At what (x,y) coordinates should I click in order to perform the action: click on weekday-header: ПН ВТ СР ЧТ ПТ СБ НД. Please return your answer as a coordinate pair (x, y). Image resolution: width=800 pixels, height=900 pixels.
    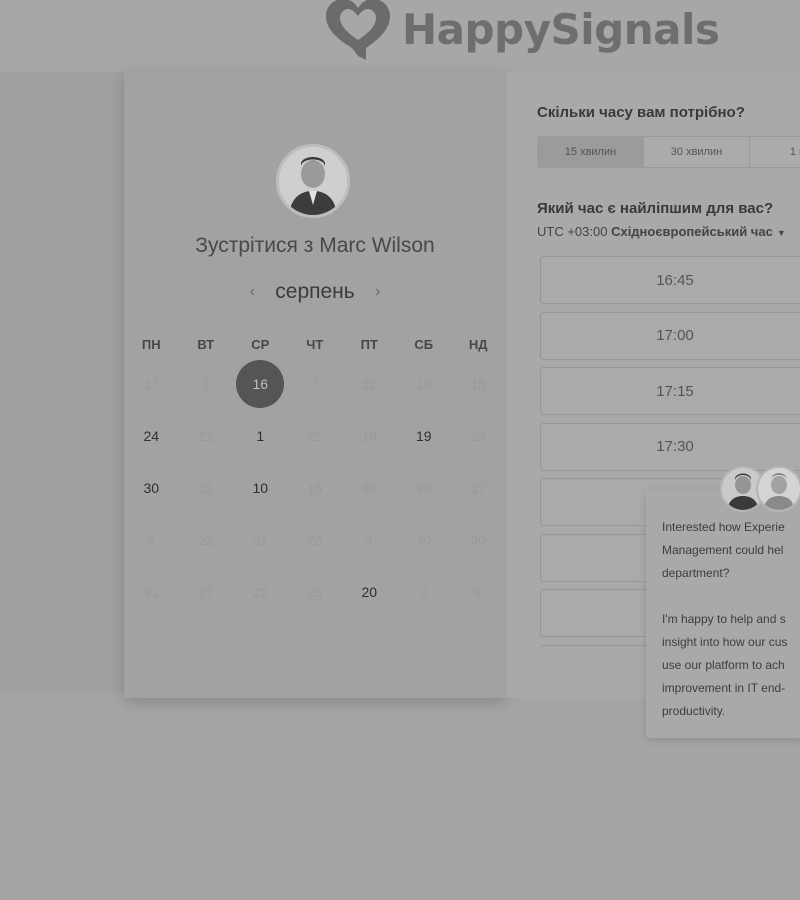
    Looking at the image, I should click on (315, 344).